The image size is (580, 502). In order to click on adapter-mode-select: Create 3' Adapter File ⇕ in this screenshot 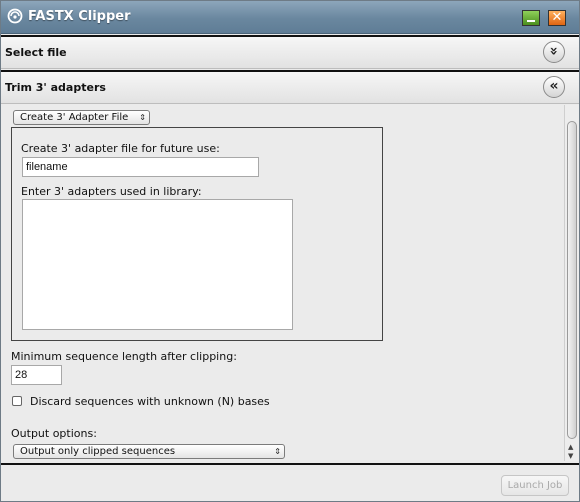, I will do `click(81, 117)`.